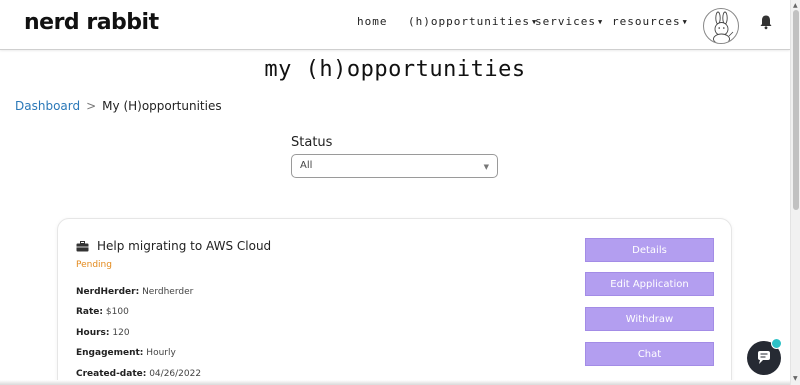 The width and height of the screenshot is (800, 385). Describe the element at coordinates (795, 378) in the screenshot. I see `scroll-down-arrow-icon: ▼` at that location.